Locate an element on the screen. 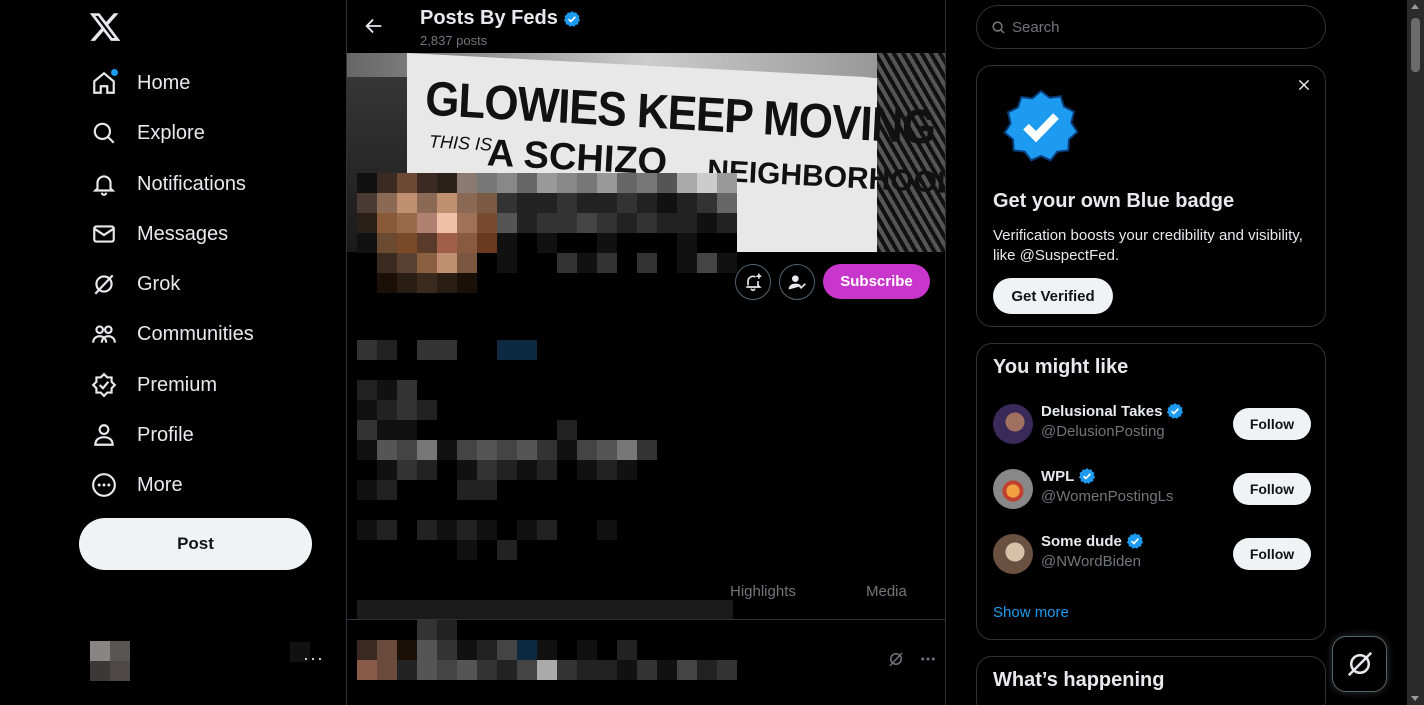 The height and width of the screenshot is (705, 1424). account-name: Delusional Takes is located at coordinates (1112, 411).